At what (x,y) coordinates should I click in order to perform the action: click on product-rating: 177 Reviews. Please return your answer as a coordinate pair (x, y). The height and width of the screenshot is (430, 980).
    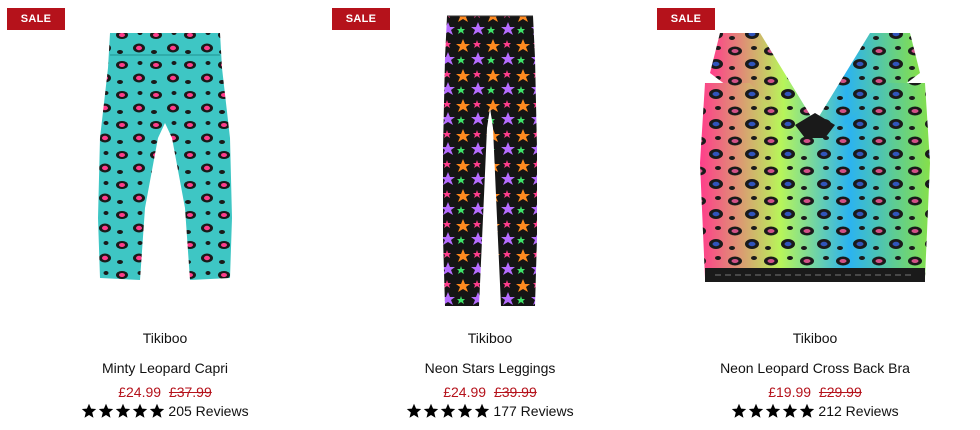
    Looking at the image, I should click on (490, 411).